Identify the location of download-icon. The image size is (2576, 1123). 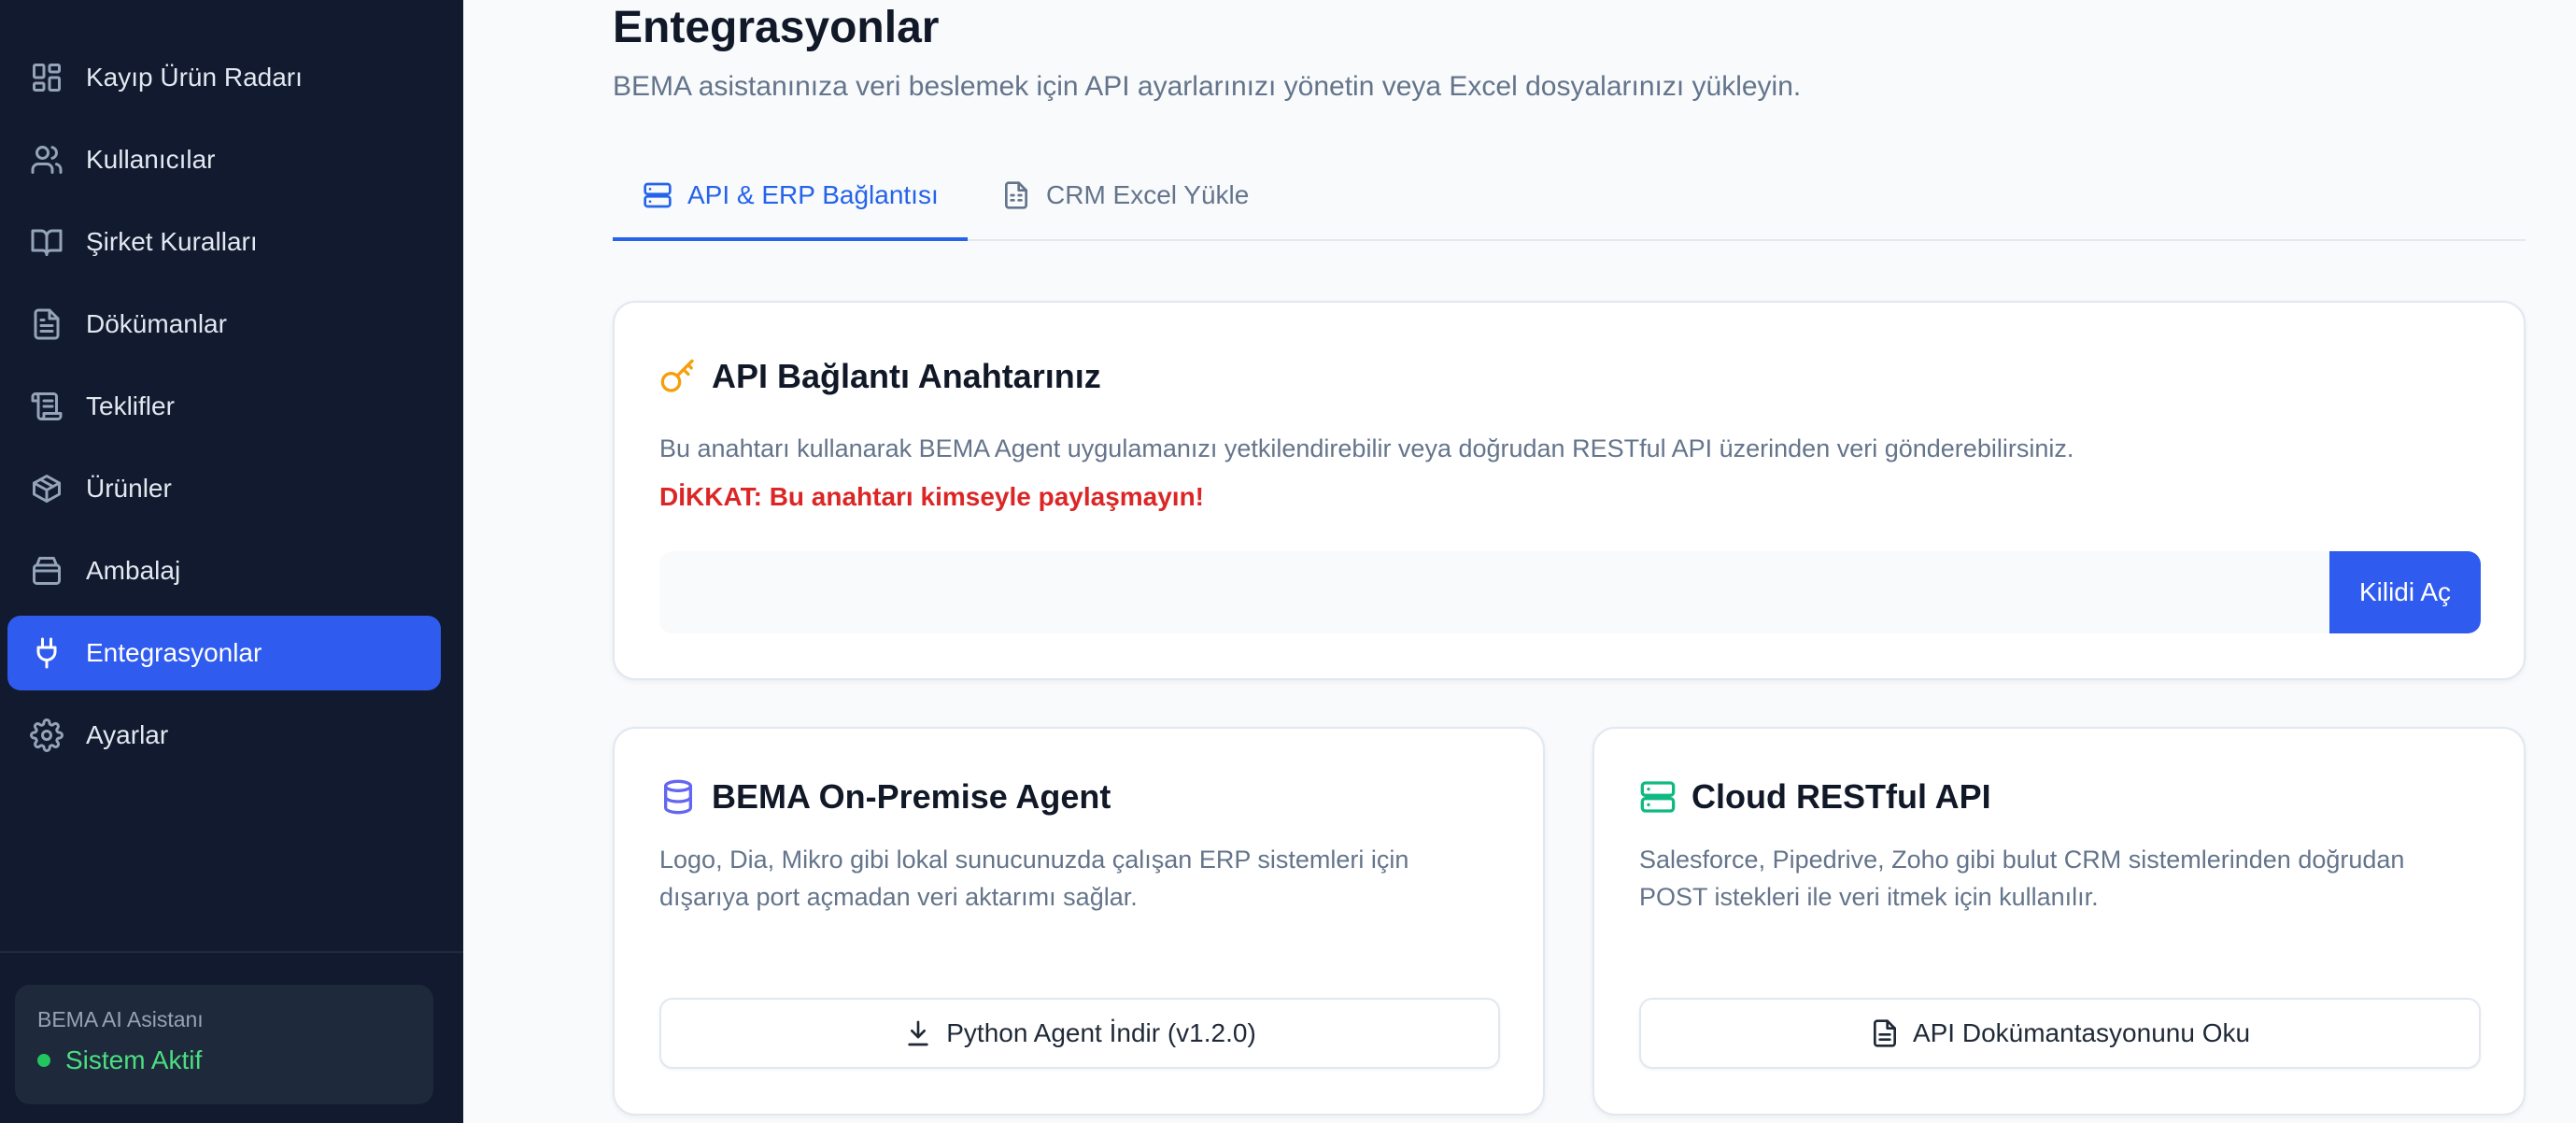
(918, 1033).